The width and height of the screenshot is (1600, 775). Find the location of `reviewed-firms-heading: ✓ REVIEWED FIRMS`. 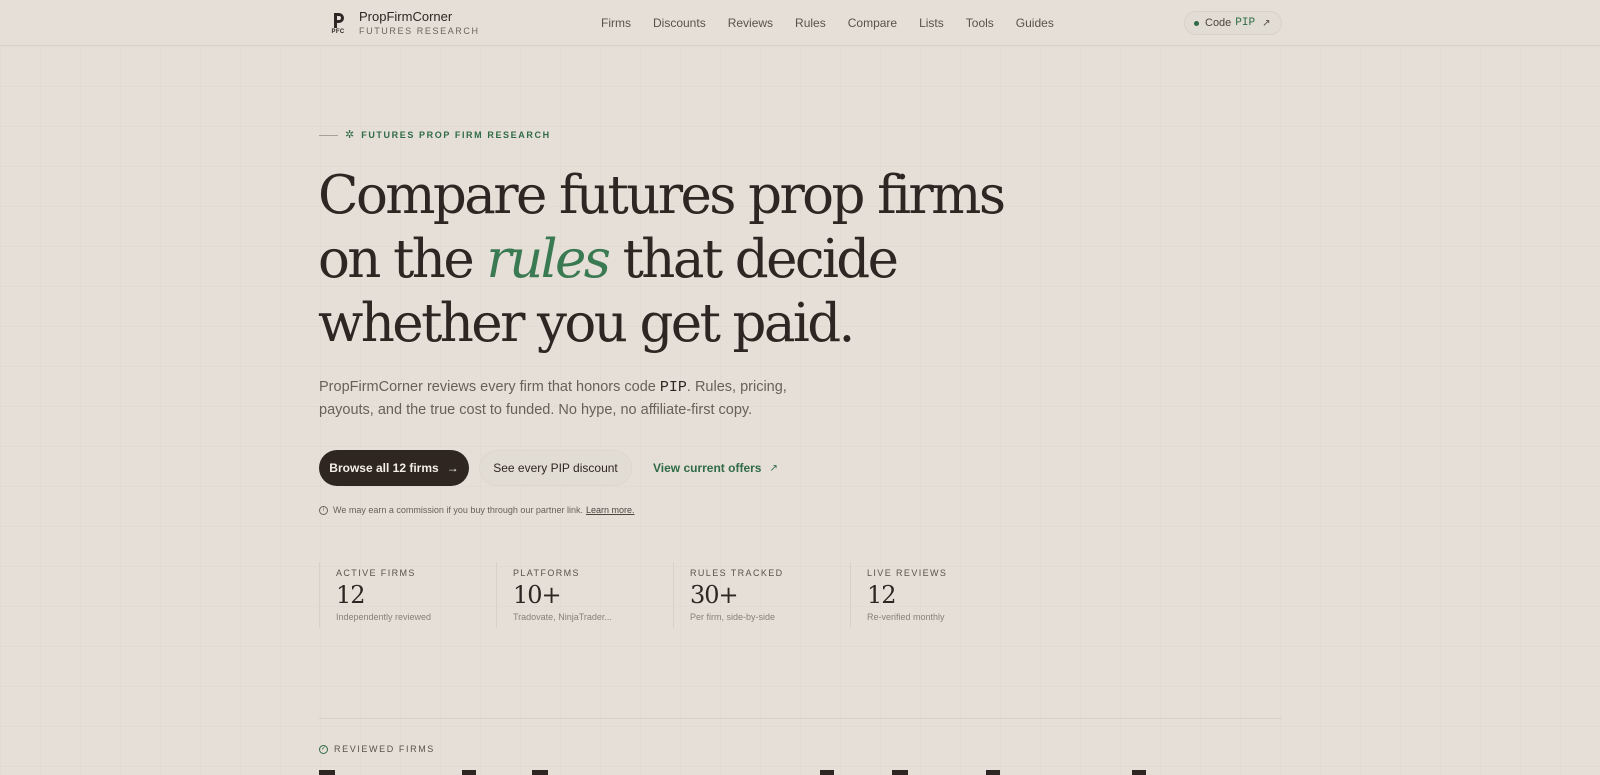

reviewed-firms-heading: ✓ REVIEWED FIRMS is located at coordinates (377, 749).